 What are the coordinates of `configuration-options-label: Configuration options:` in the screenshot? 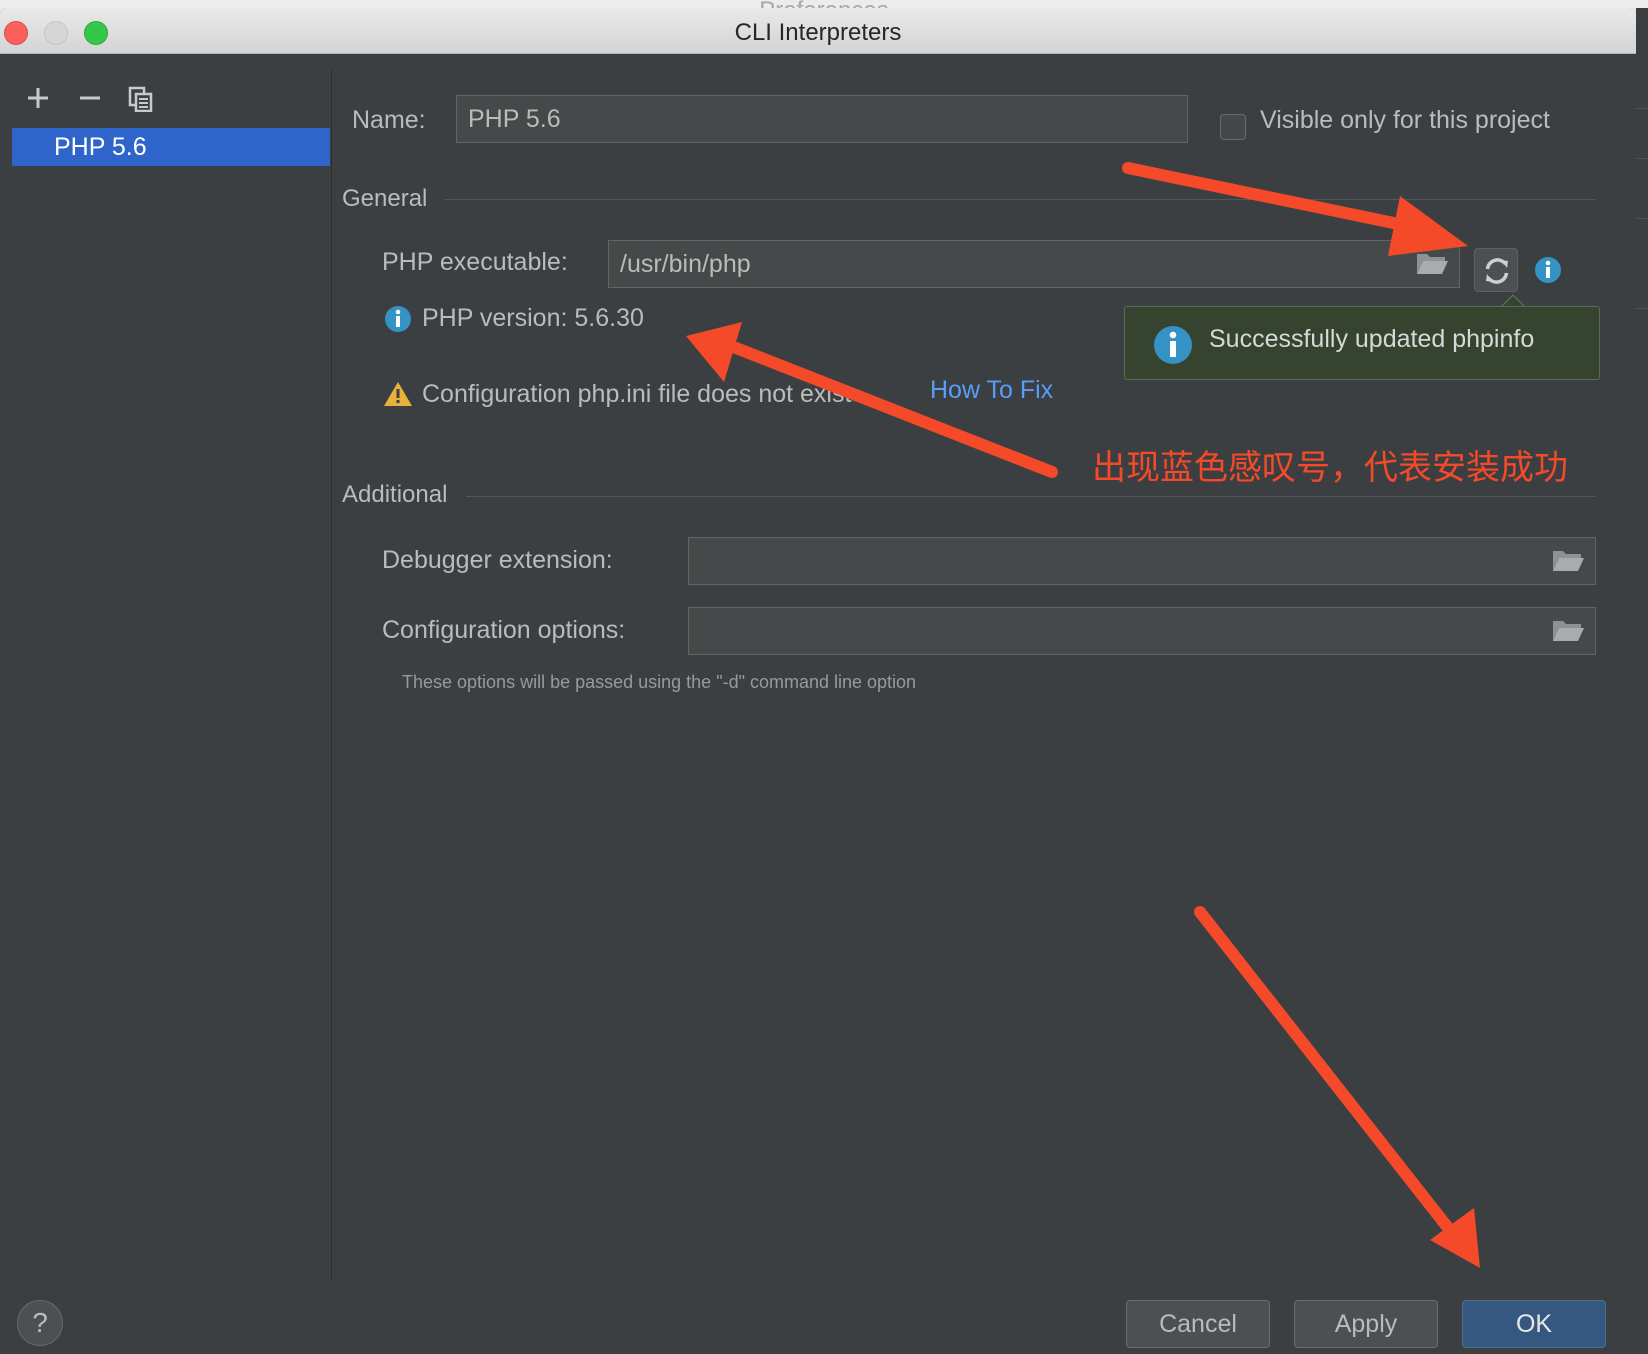 It's located at (504, 630).